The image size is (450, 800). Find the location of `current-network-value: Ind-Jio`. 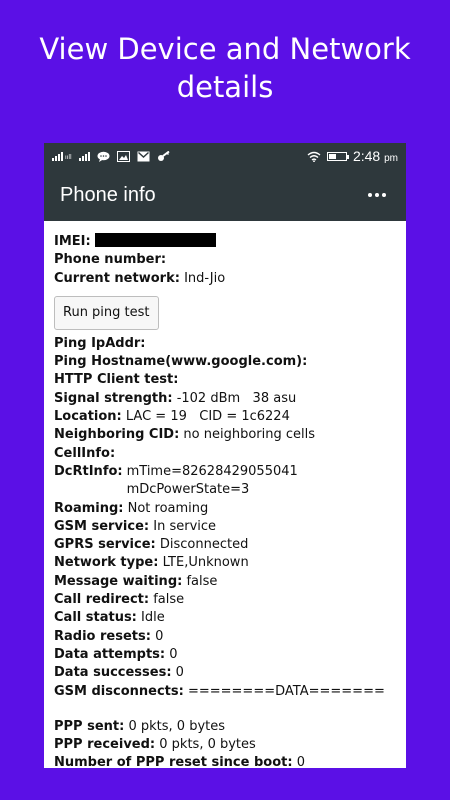

current-network-value: Ind-Jio is located at coordinates (205, 278).